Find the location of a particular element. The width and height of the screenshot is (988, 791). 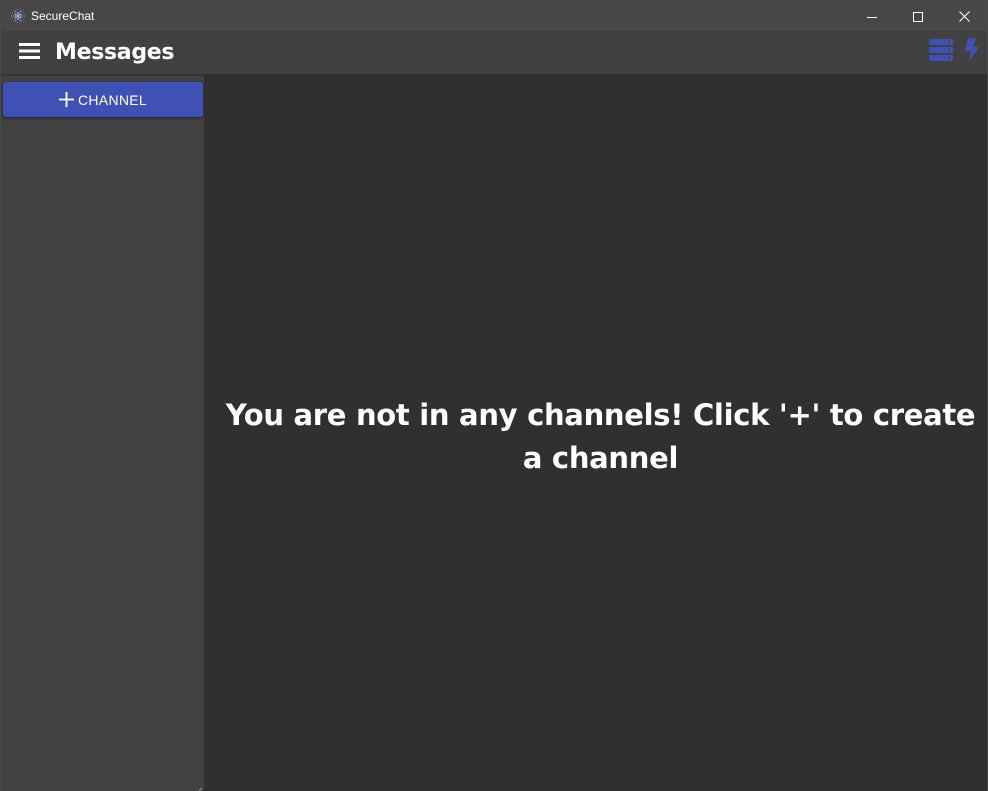

maximize-icon is located at coordinates (918, 16).